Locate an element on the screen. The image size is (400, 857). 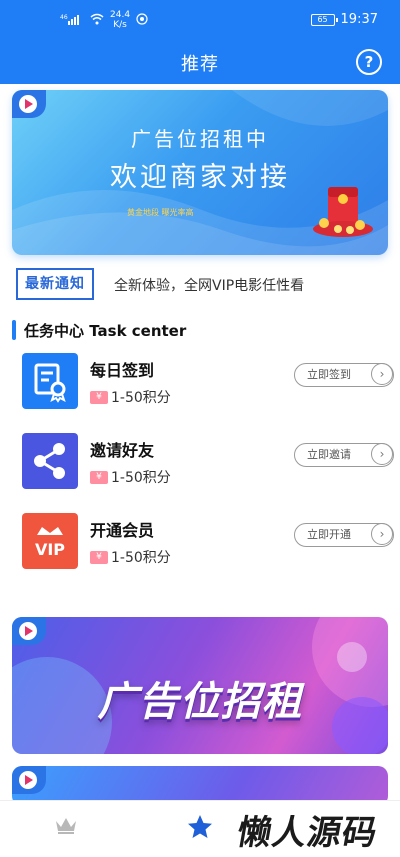
signal-icon: 46 is located at coordinates (72, 20).